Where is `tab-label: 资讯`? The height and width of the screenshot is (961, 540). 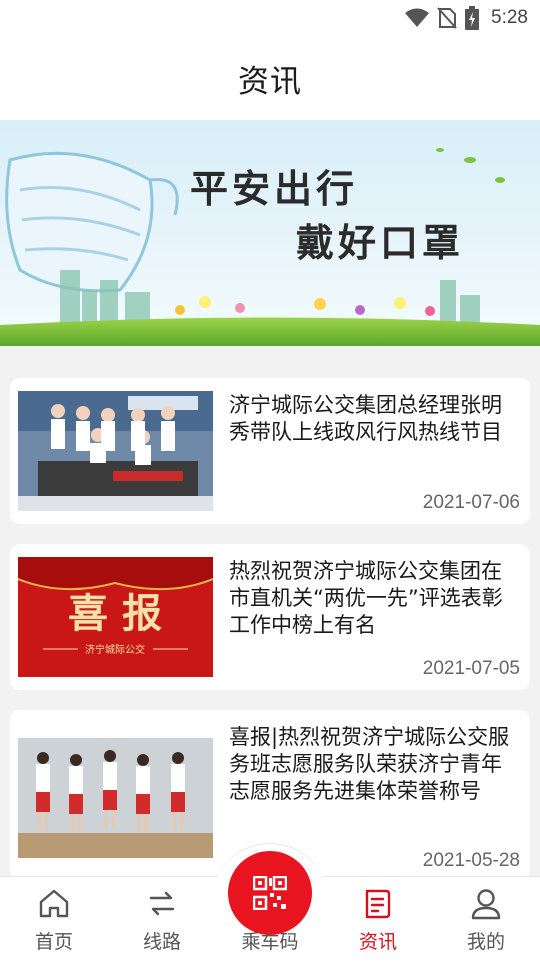
tab-label: 资讯 is located at coordinates (377, 942).